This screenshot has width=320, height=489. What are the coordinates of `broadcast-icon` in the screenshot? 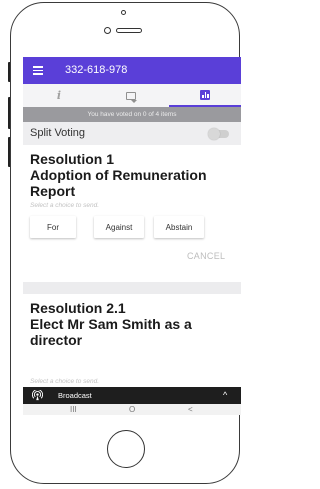 It's located at (37, 395).